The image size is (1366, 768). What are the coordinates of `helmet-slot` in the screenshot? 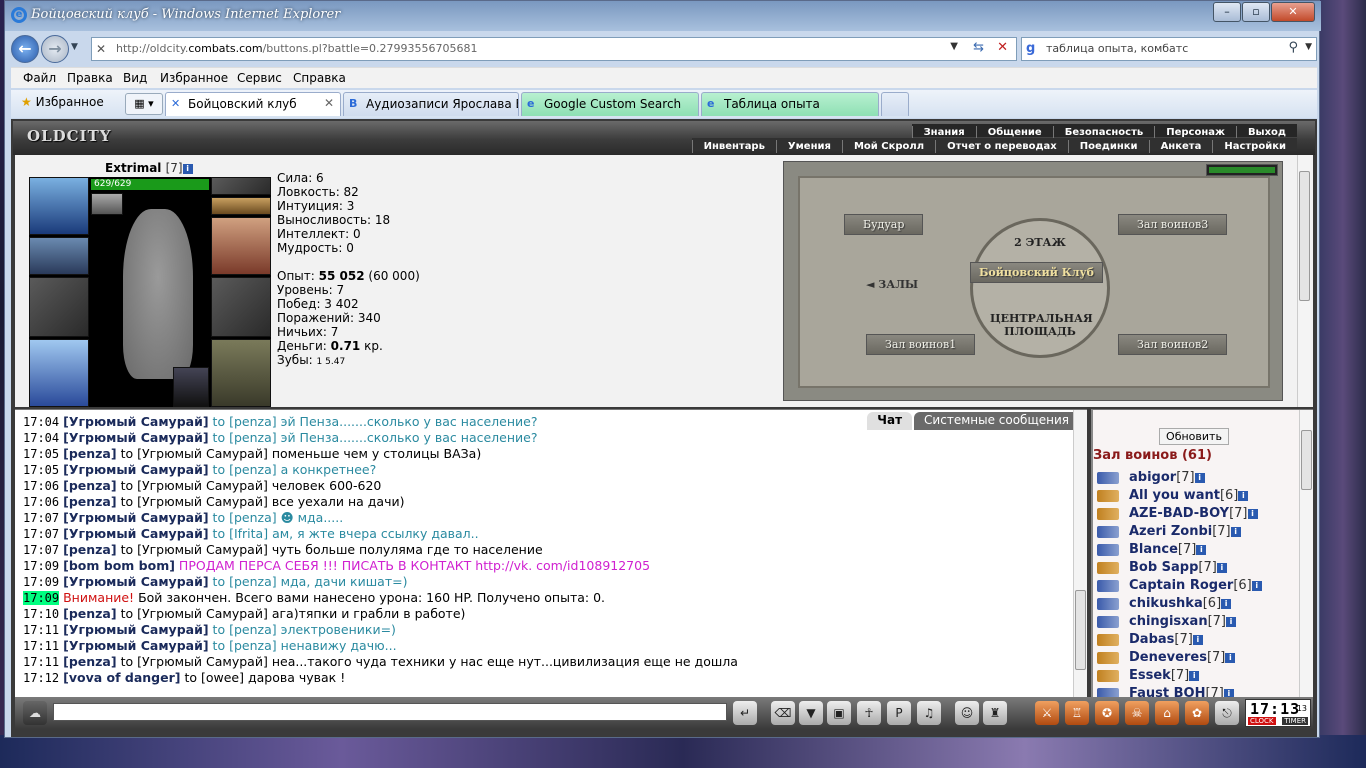 It's located at (59, 206).